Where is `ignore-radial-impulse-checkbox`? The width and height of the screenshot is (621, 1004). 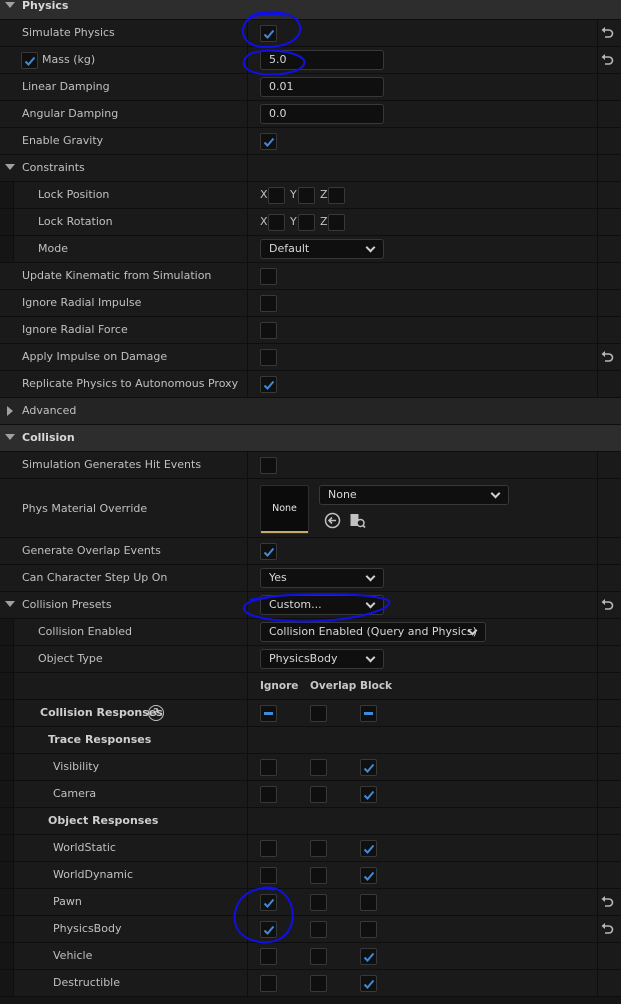 ignore-radial-impulse-checkbox is located at coordinates (268, 303).